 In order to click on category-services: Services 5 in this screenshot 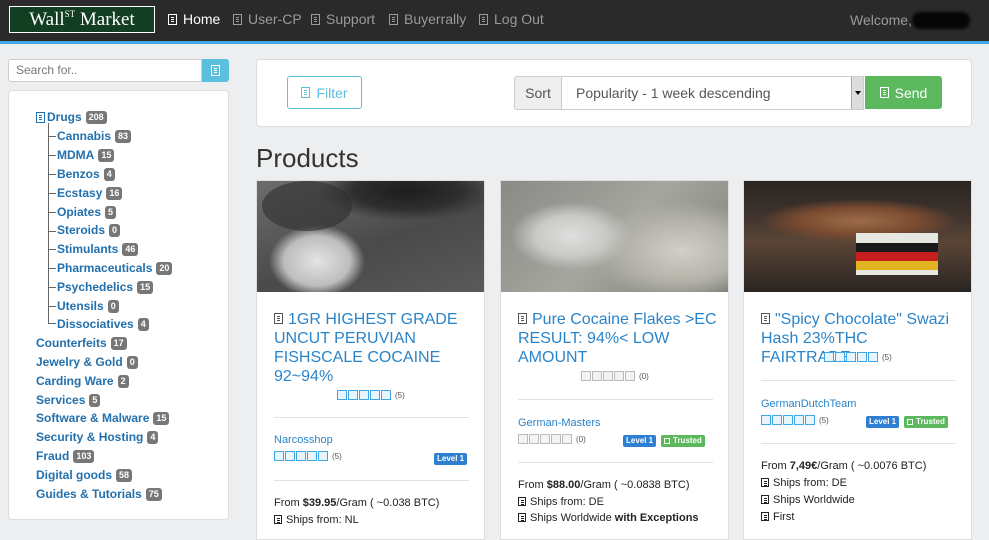, I will do `click(68, 400)`.